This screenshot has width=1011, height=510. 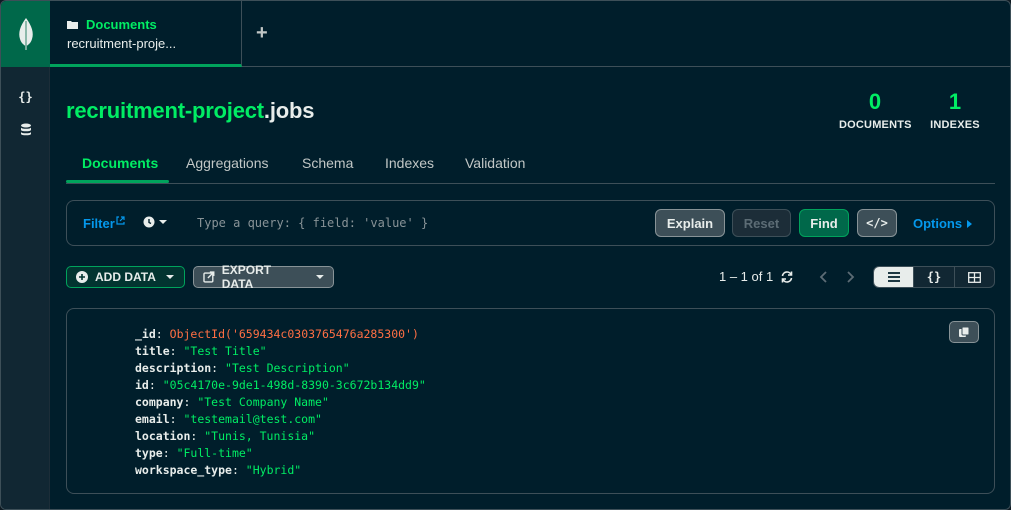 What do you see at coordinates (294, 385) in the screenshot?
I see `field-value: "05c4170e-9de1-498d-8390-3c672b134dd9"` at bounding box center [294, 385].